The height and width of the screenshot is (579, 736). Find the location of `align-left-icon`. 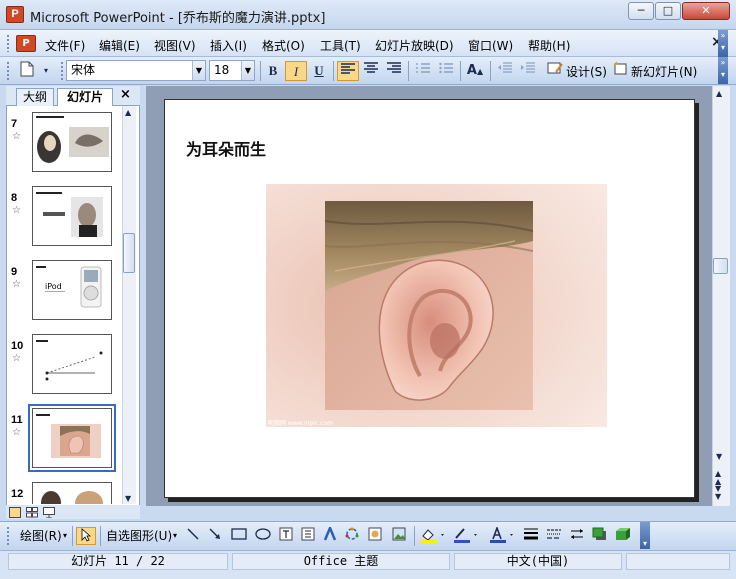

align-left-icon is located at coordinates (348, 71).